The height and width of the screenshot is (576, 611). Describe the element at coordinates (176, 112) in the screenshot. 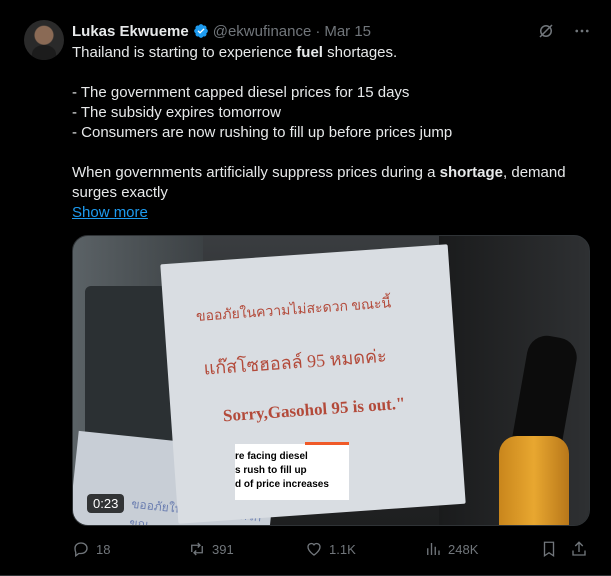

I see `bullet-line: - The subsidy expires tomorrow` at that location.